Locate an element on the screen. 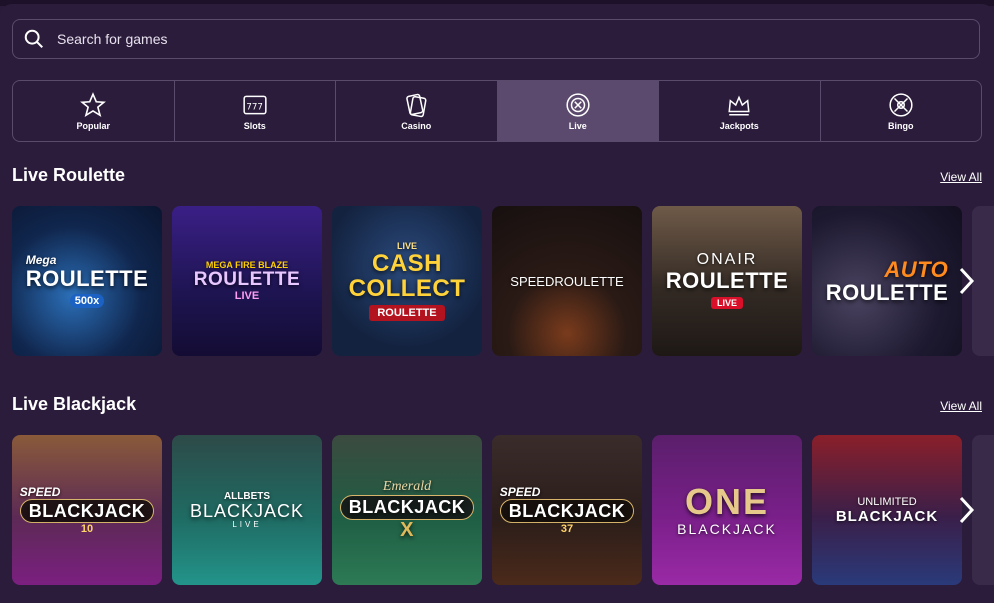 The height and width of the screenshot is (603, 994). tile-top-text: ALLBETS is located at coordinates (247, 496).